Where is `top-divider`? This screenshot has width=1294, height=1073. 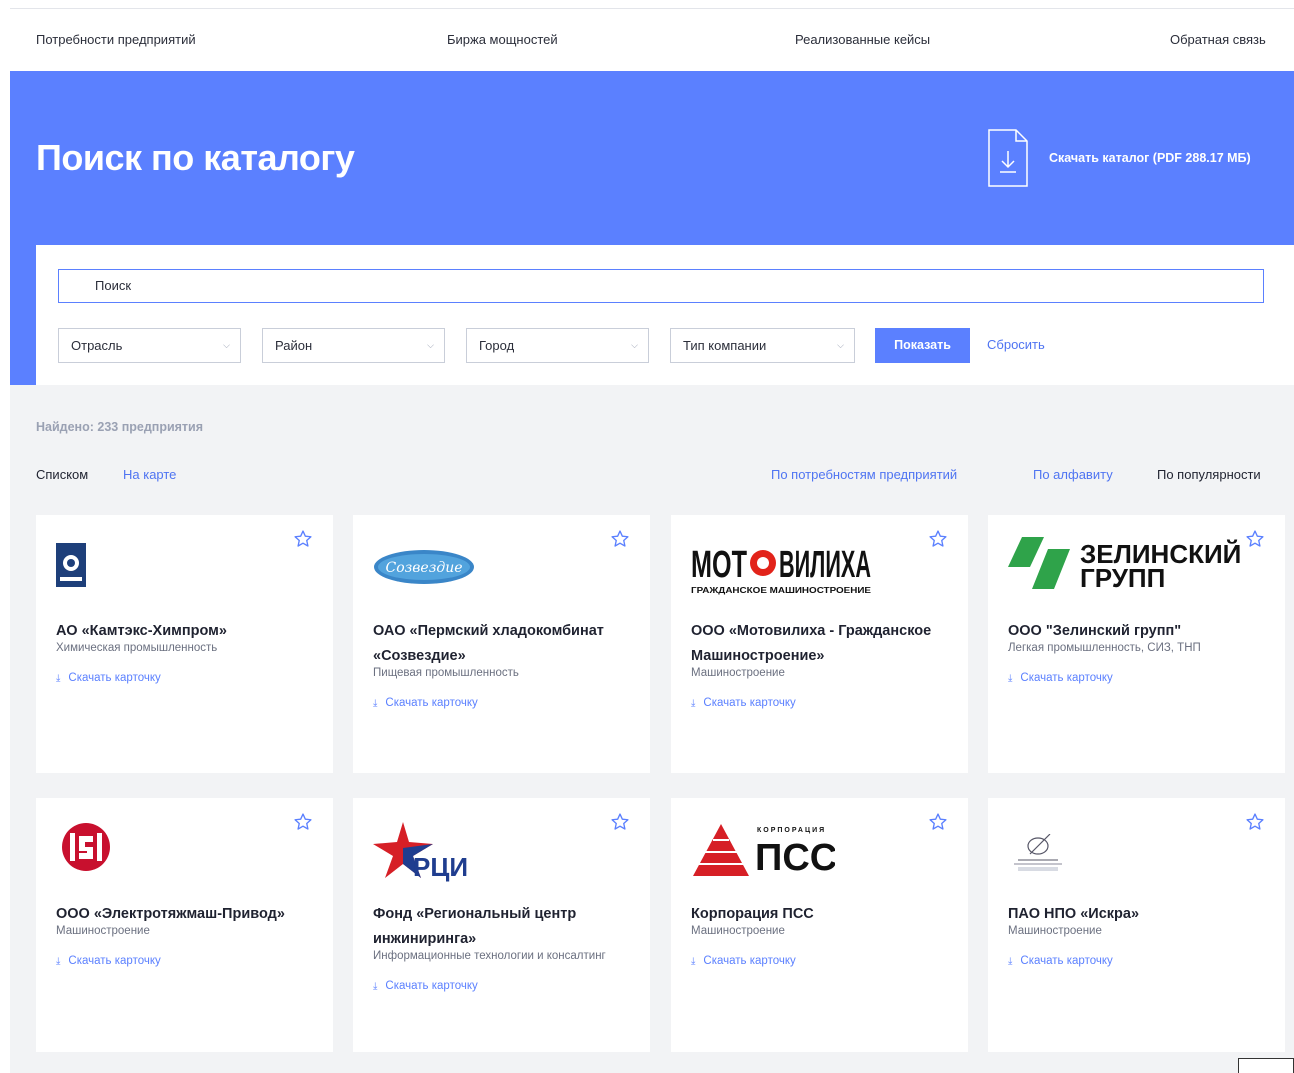
top-divider is located at coordinates (652, 8).